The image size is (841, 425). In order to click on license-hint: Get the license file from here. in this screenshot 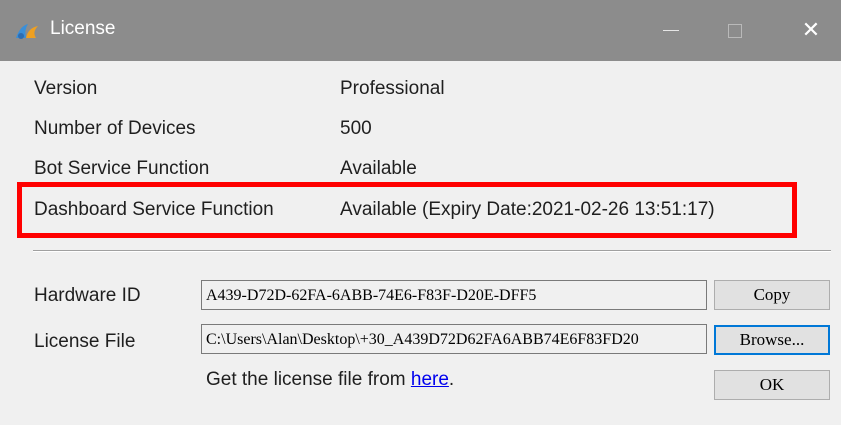, I will do `click(330, 380)`.